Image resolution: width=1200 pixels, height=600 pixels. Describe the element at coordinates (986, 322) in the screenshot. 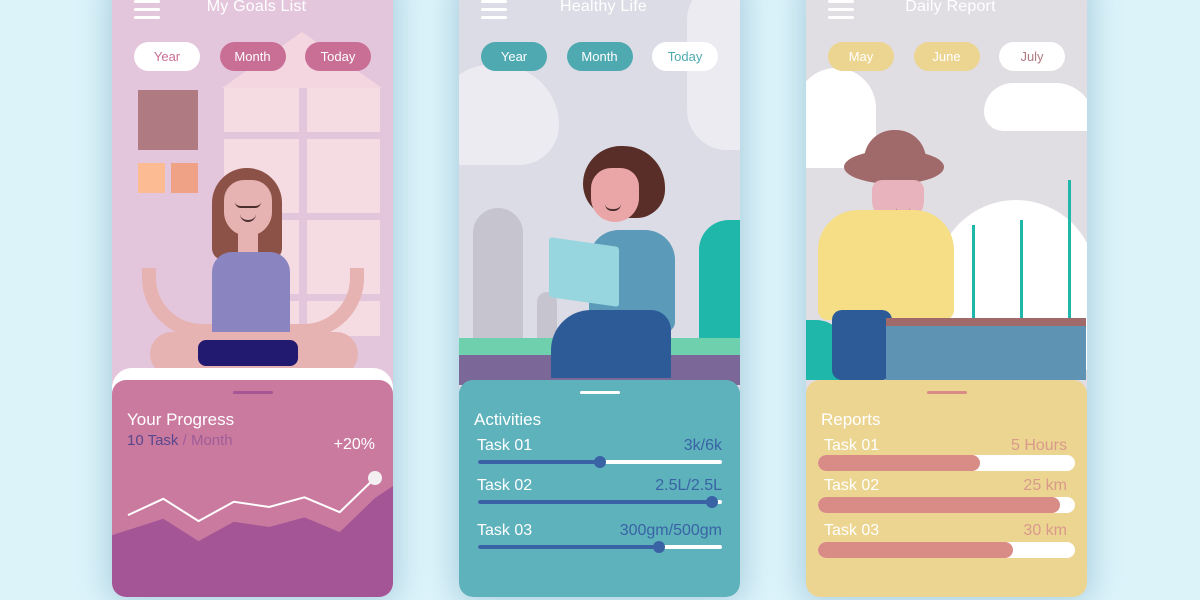

I see `planter-soil` at that location.